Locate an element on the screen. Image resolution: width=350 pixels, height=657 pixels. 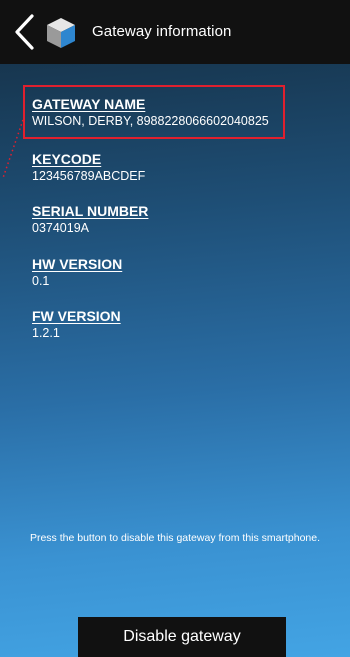
field-value: WILSON, DERBY, 8988228066602040825 is located at coordinates (150, 121).